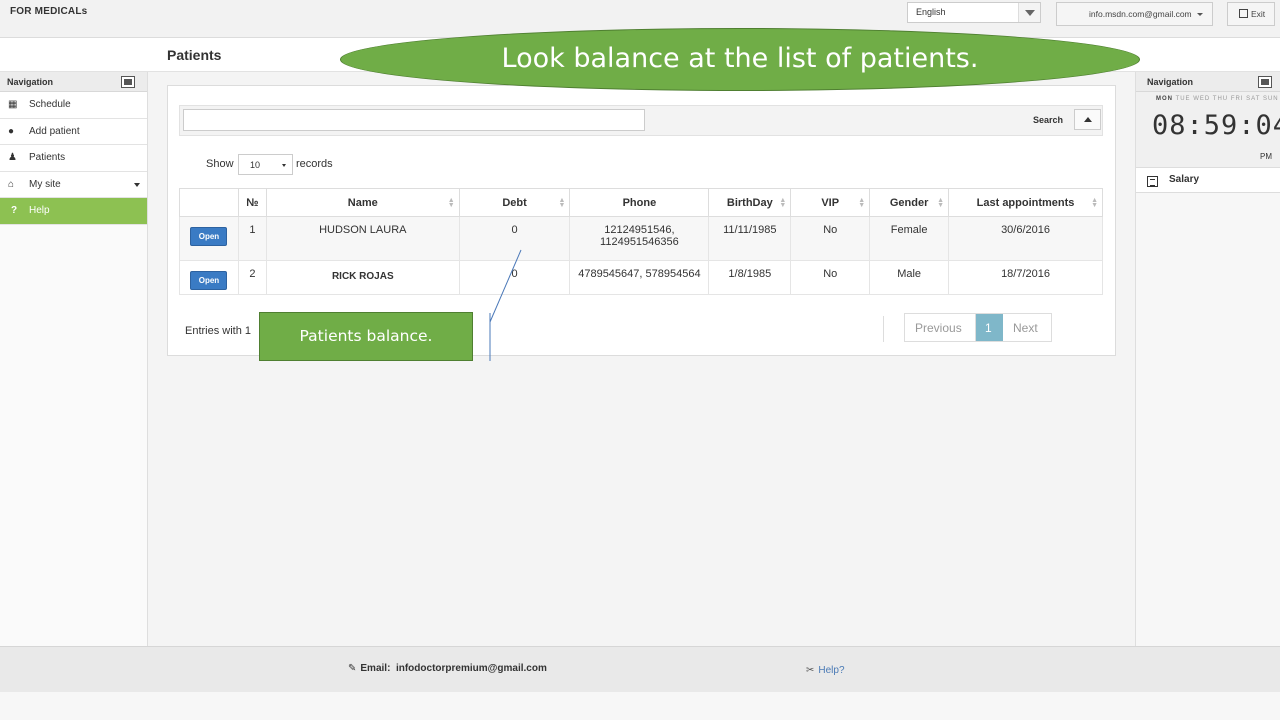 This screenshot has width=1280, height=720. Describe the element at coordinates (931, 12) in the screenshot. I see `language-value: English` at that location.